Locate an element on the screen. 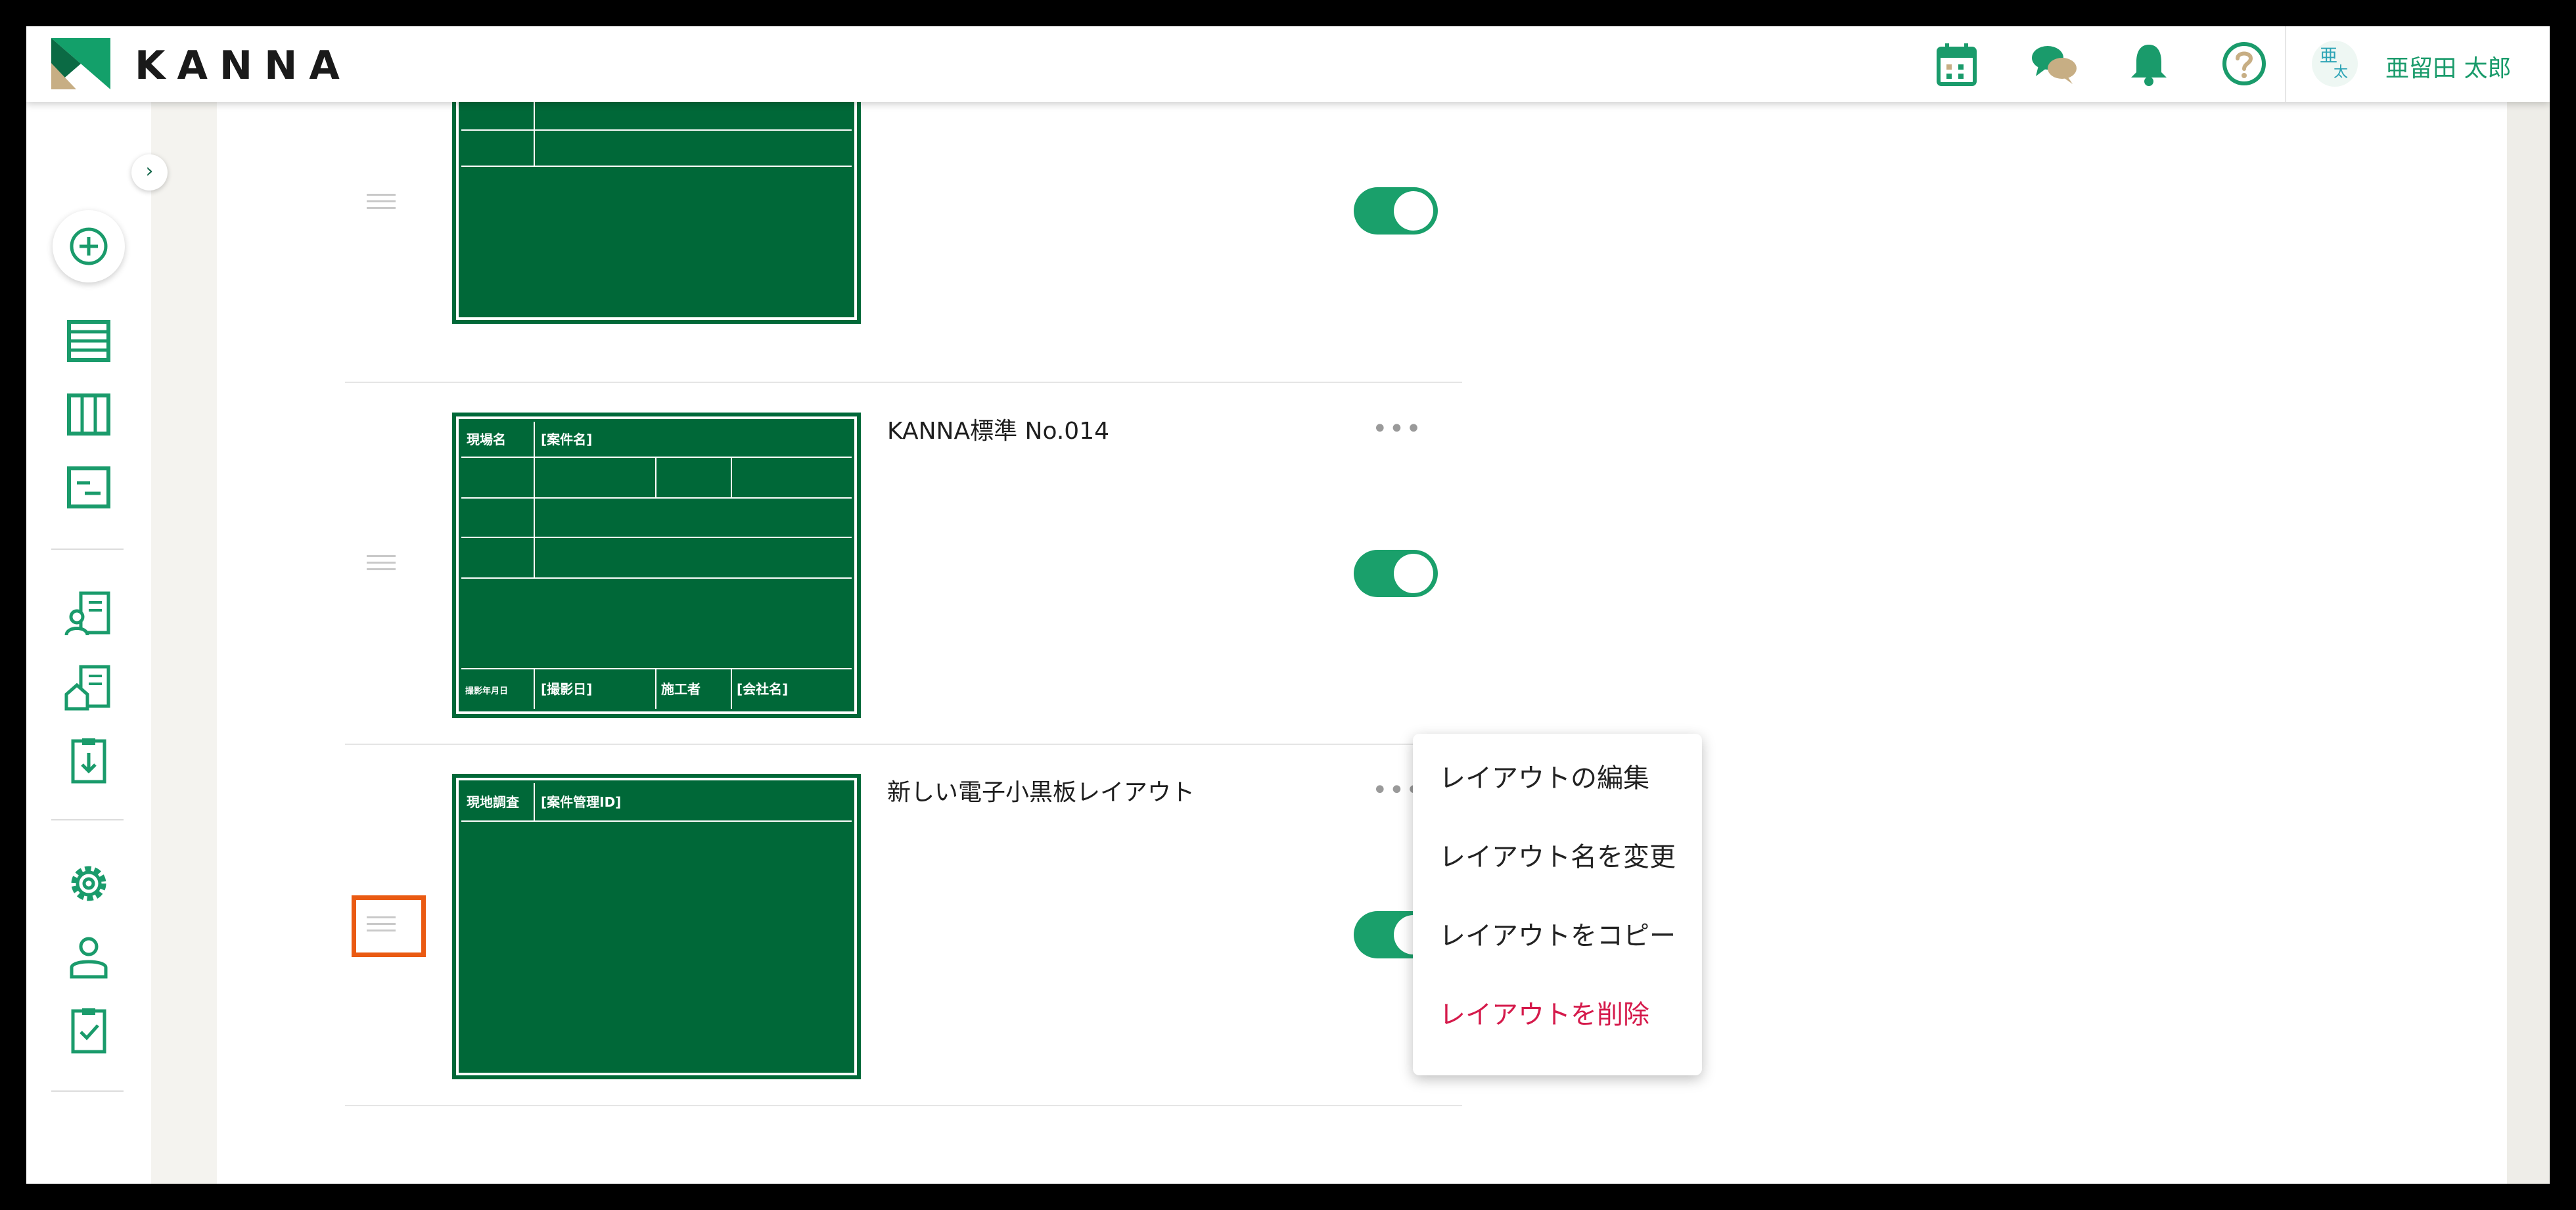 The width and height of the screenshot is (2576, 1210). customer-document-icon is located at coordinates (89, 614).